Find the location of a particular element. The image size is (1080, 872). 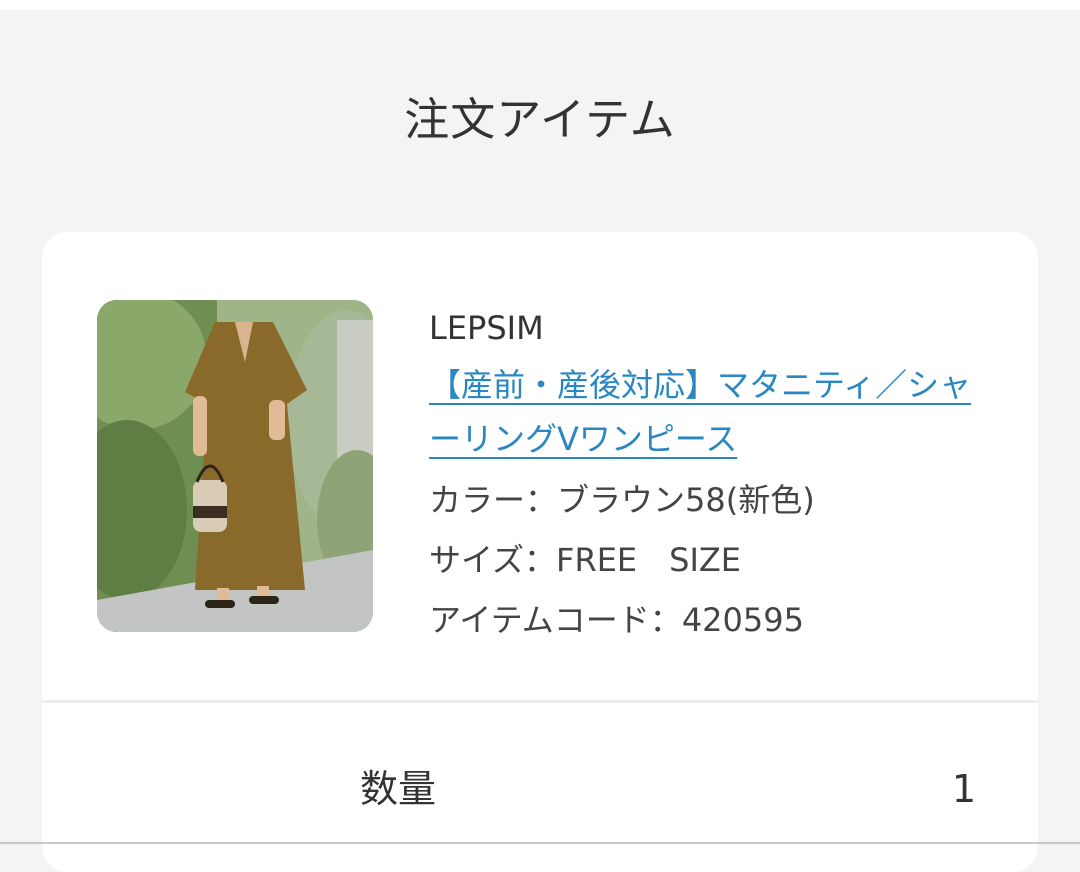

top-strip is located at coordinates (540, 5).